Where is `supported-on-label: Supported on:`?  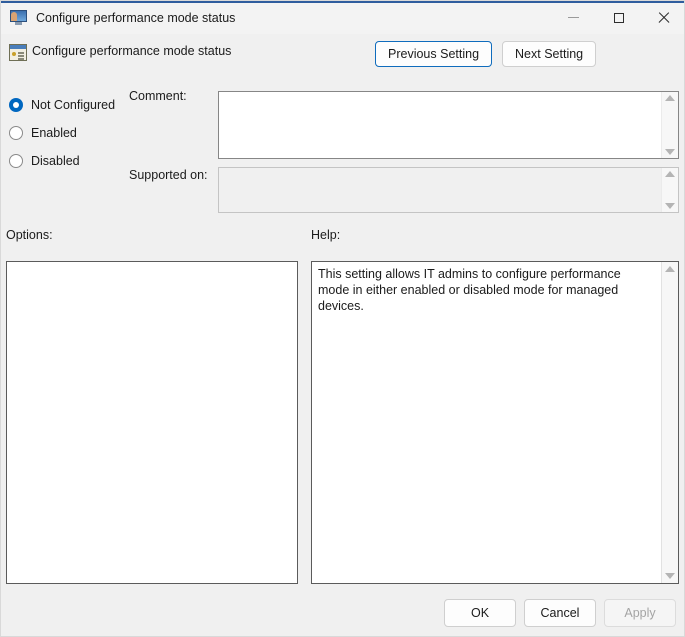 supported-on-label: Supported on: is located at coordinates (168, 175).